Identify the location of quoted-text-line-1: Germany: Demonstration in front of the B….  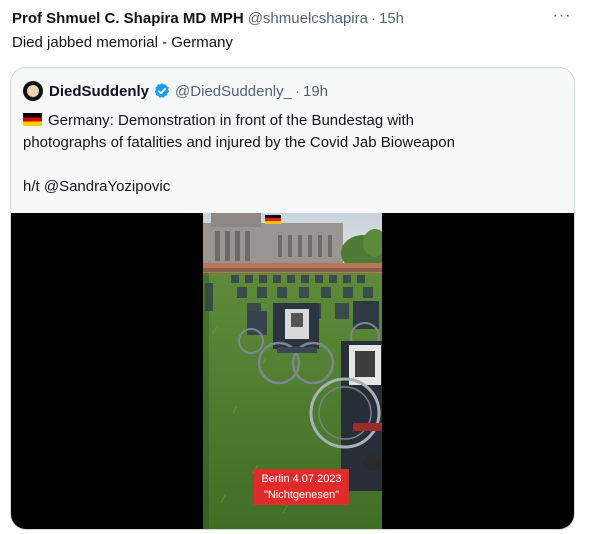
(231, 120).